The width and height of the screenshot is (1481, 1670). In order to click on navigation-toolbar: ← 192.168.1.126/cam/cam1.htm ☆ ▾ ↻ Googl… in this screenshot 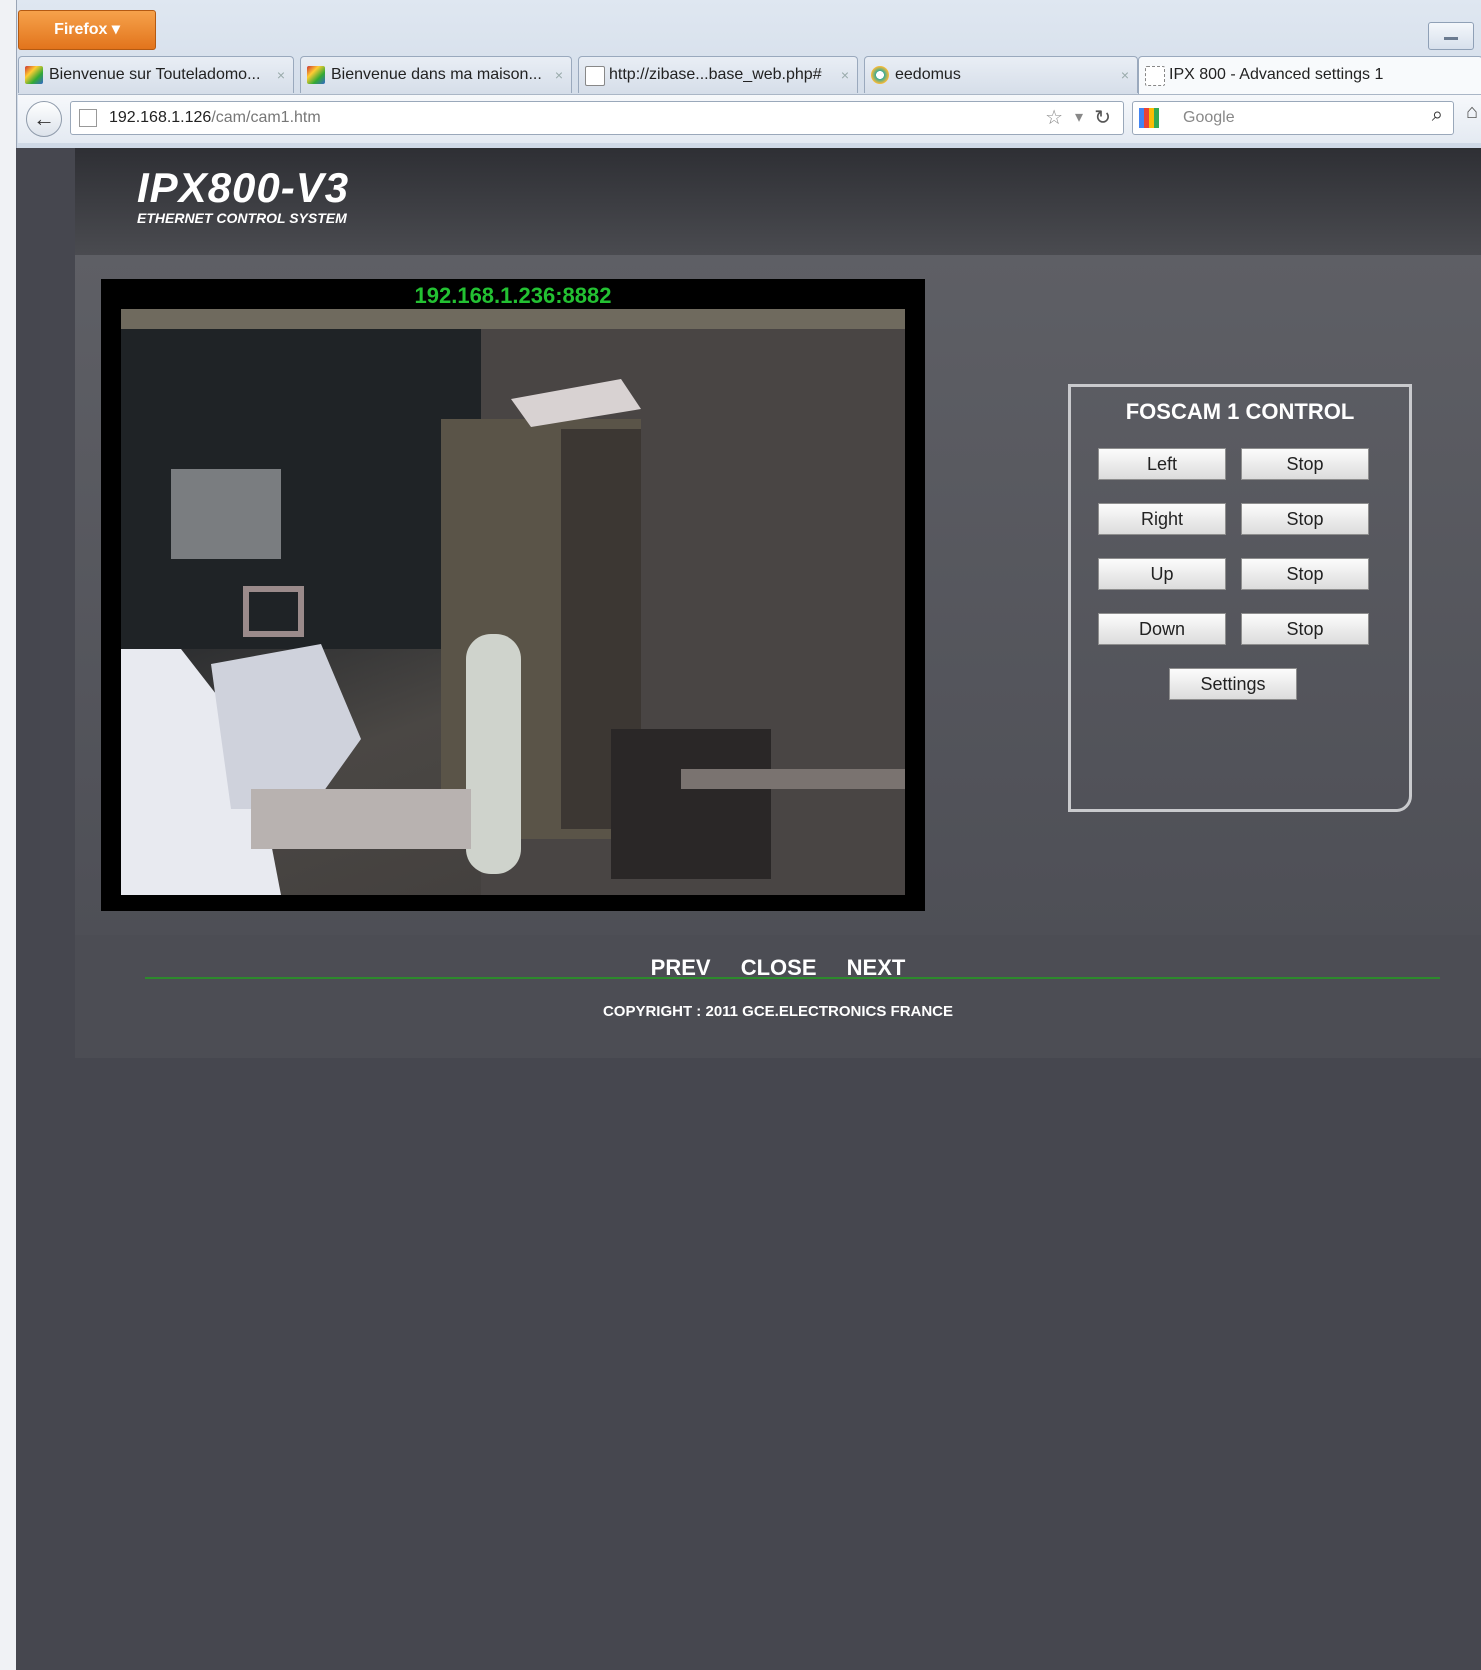, I will do `click(749, 118)`.